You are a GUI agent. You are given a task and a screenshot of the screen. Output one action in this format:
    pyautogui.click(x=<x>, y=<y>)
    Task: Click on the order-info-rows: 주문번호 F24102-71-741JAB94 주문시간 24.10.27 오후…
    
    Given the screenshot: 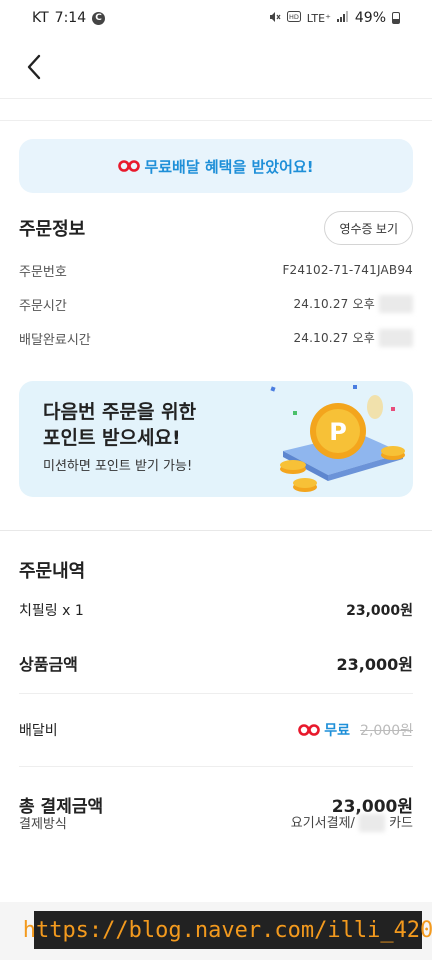 What is the action you would take?
    pyautogui.click(x=216, y=304)
    